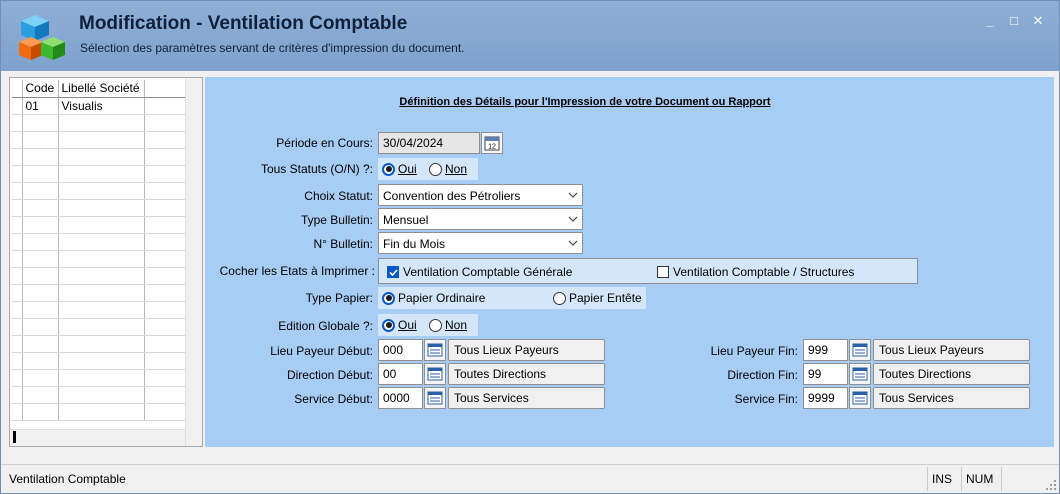 The width and height of the screenshot is (1060, 494). What do you see at coordinates (435, 398) in the screenshot?
I see `service-debut-lookup-button` at bounding box center [435, 398].